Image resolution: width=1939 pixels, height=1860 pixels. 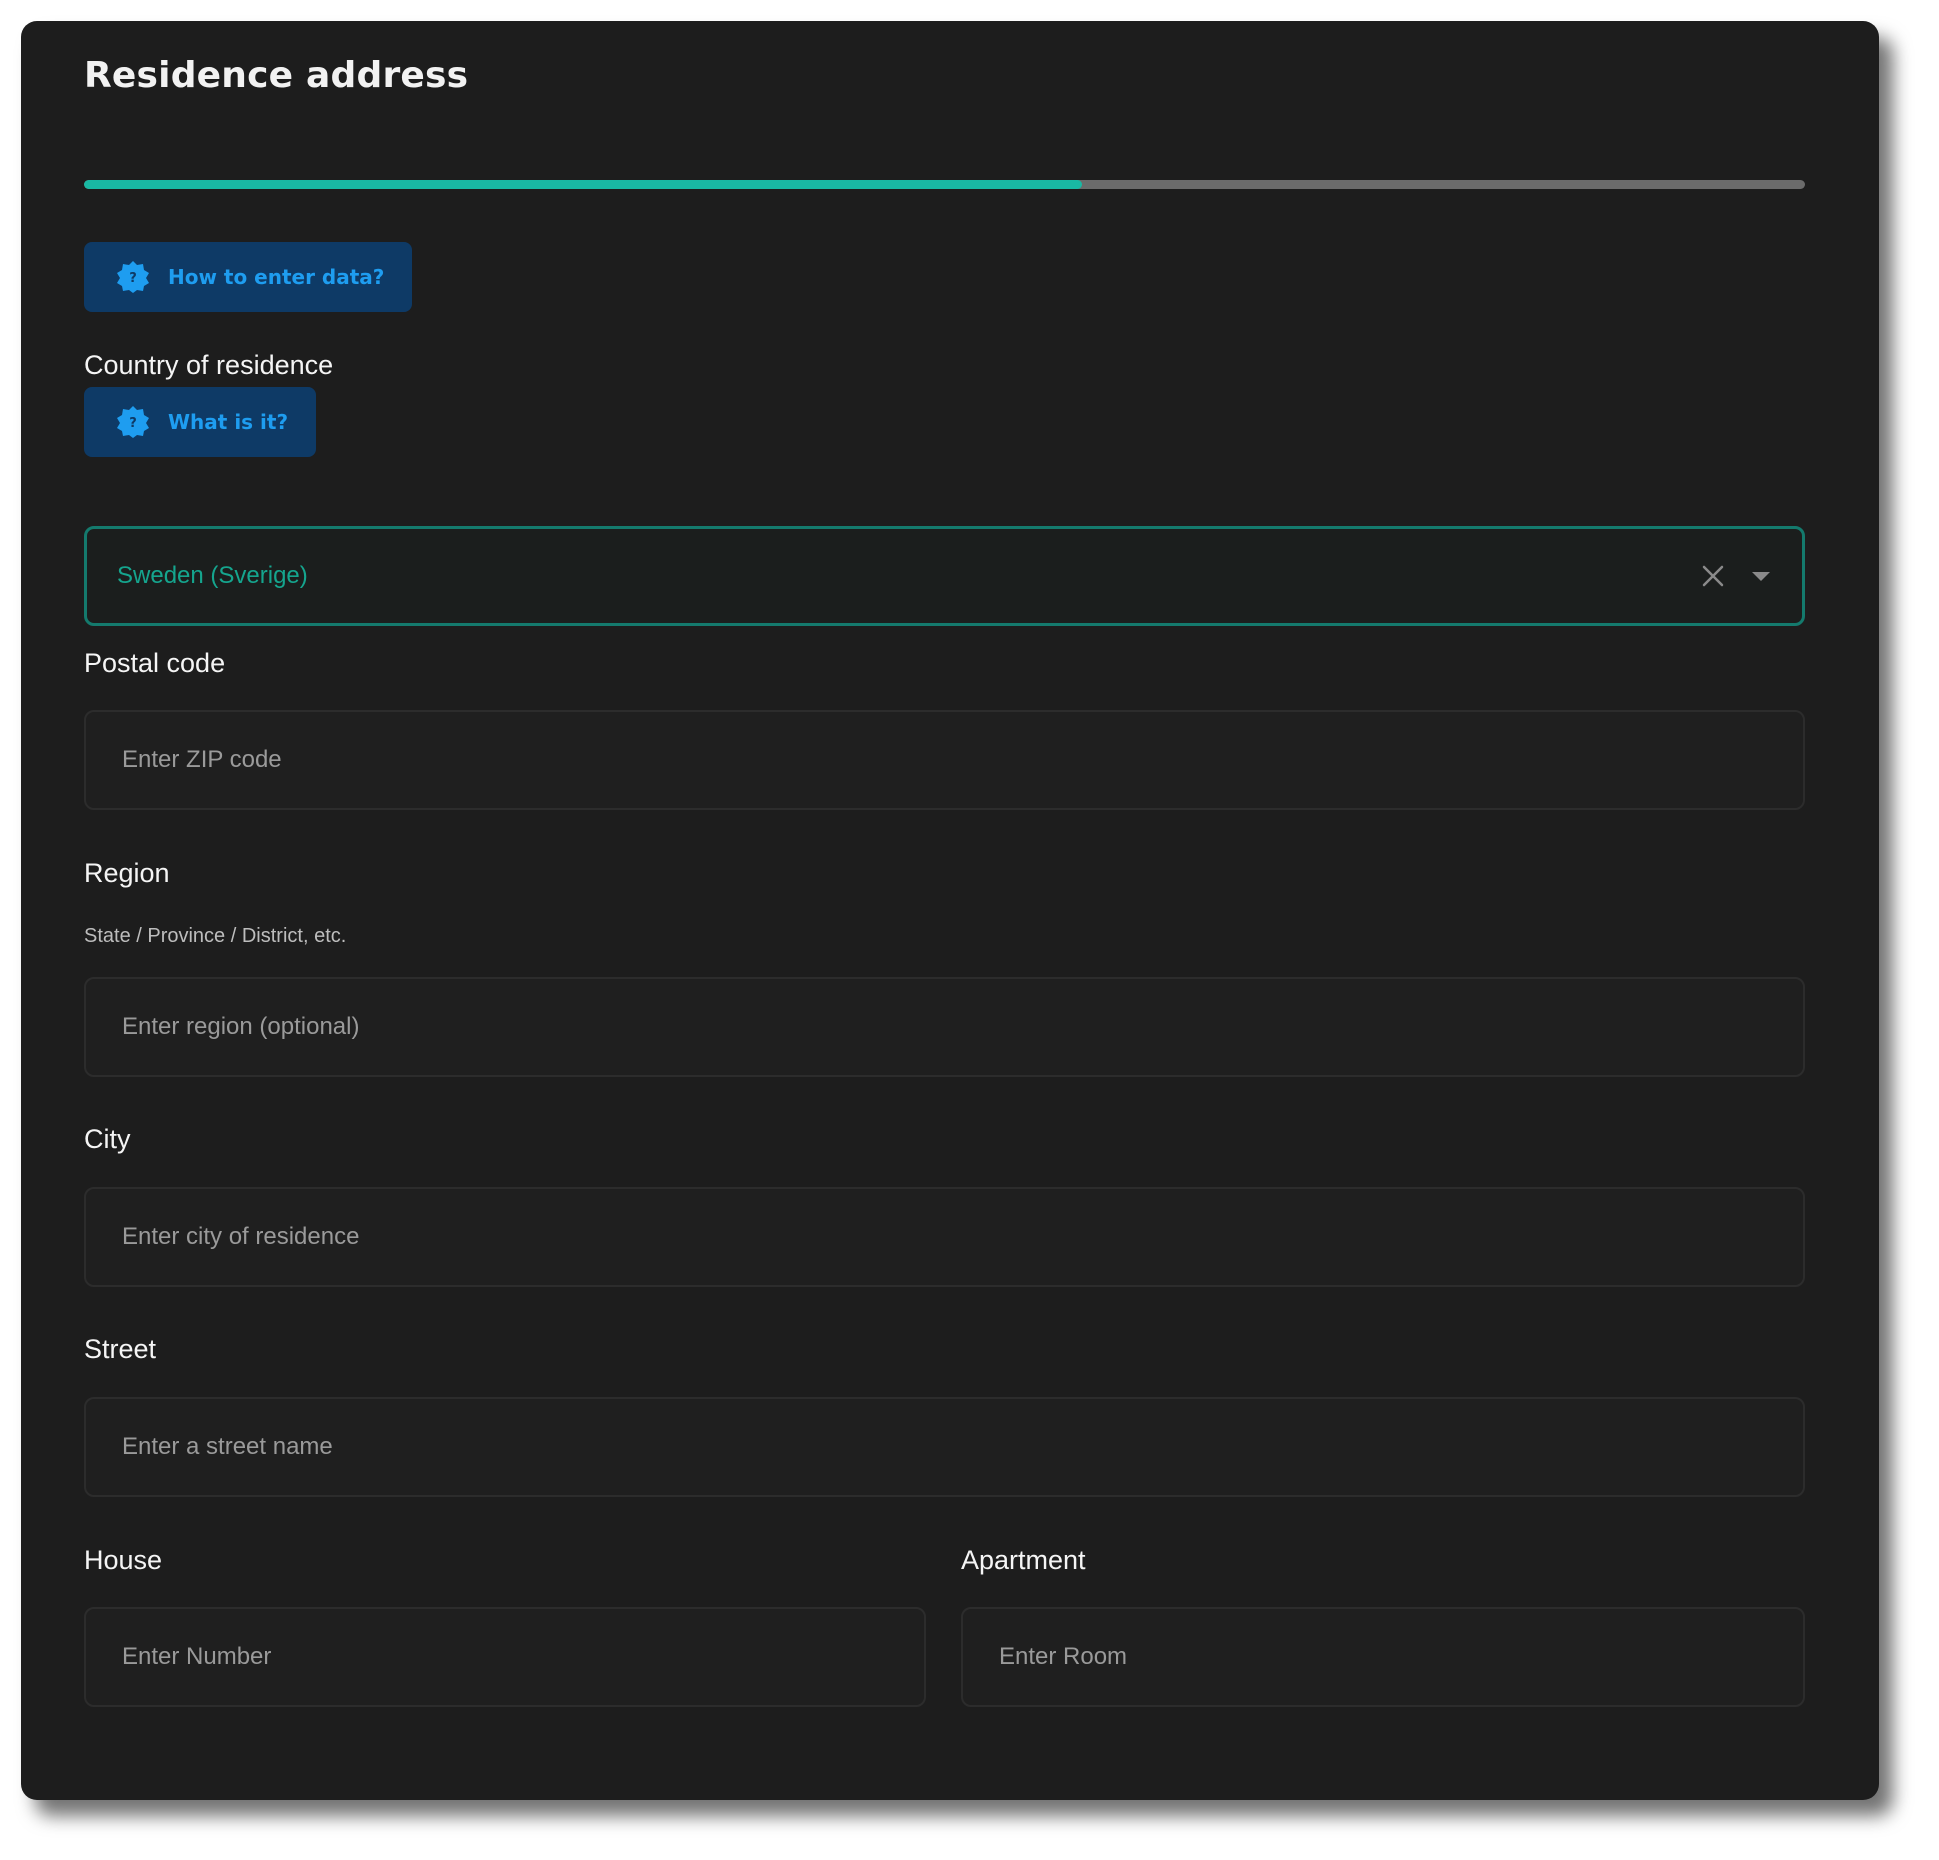 I want to click on close-icon, so click(x=1713, y=576).